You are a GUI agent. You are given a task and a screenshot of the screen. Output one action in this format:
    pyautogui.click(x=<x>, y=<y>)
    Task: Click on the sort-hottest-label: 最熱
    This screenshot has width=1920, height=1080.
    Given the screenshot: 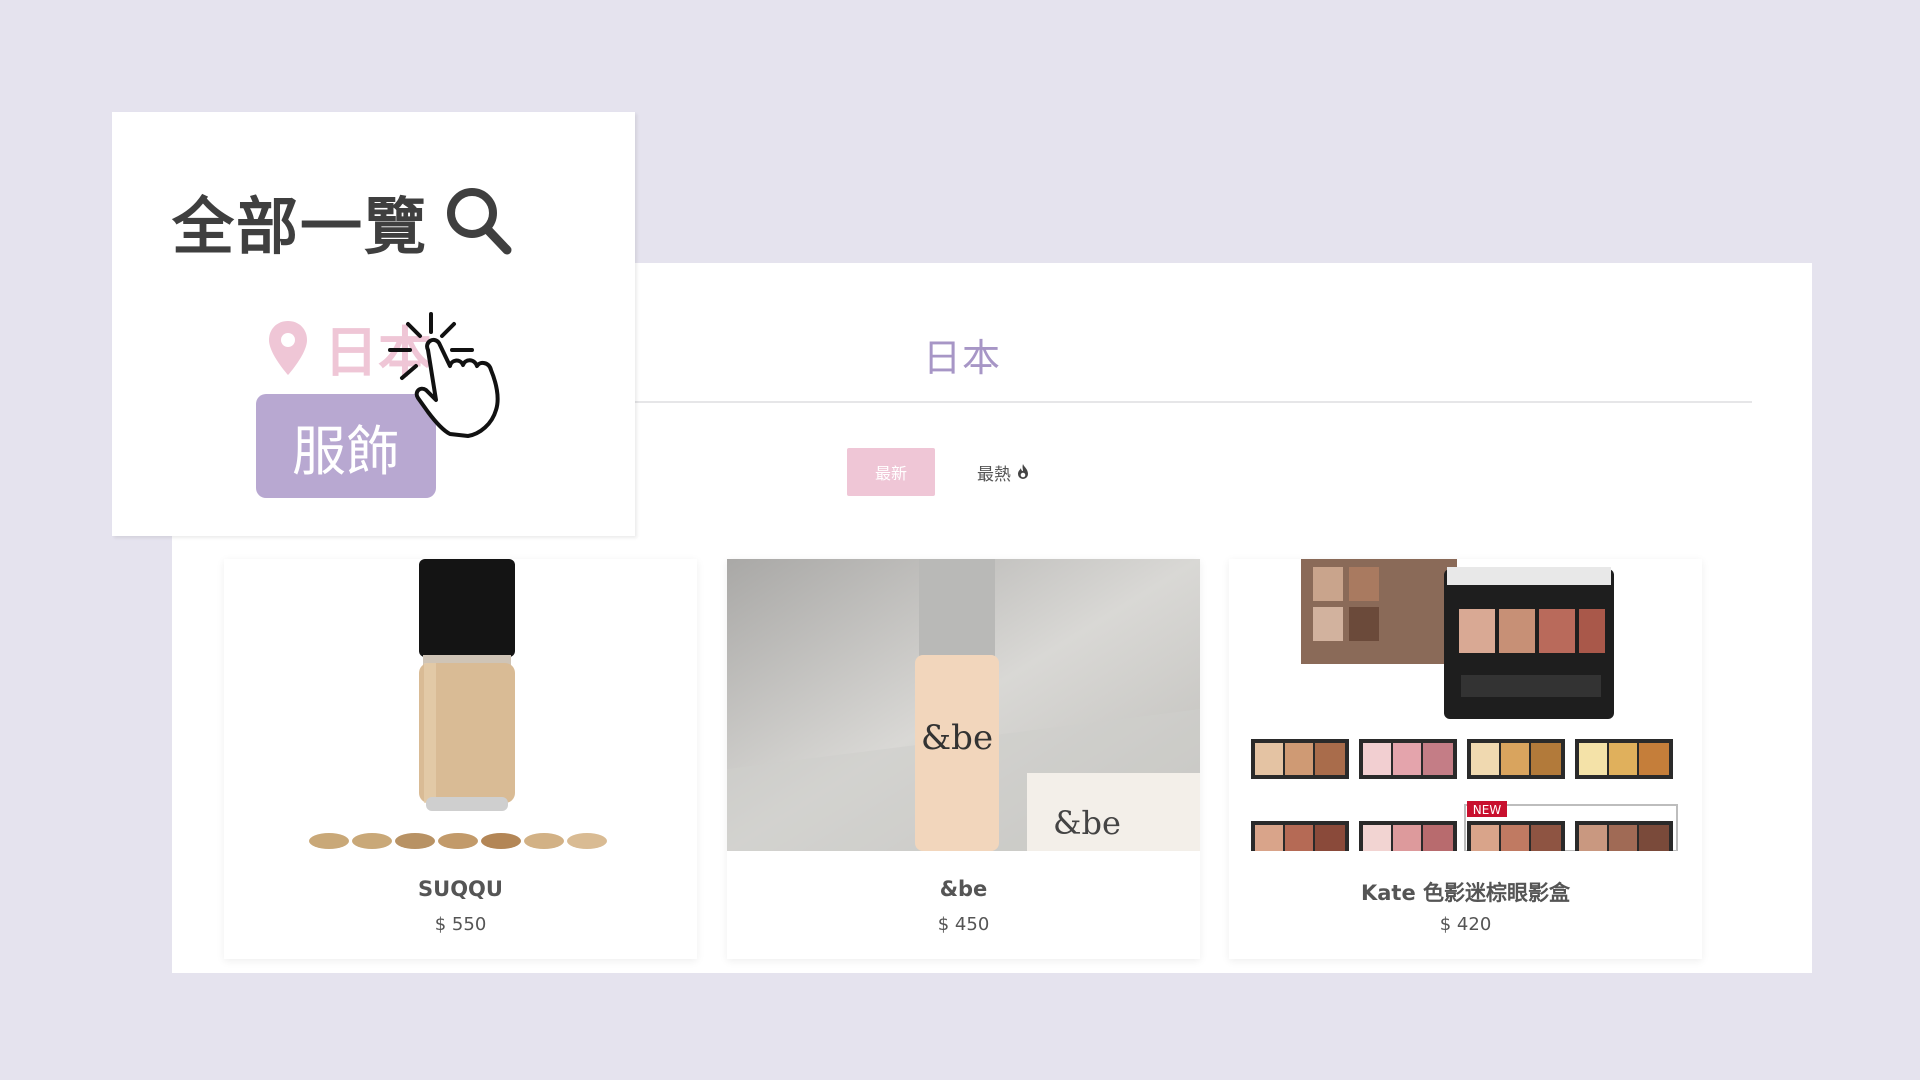 What is the action you would take?
    pyautogui.click(x=994, y=474)
    